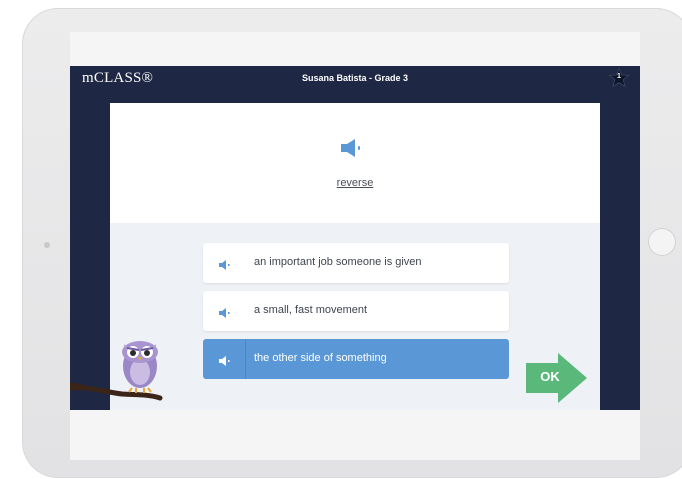 Image resolution: width=682 pixels, height=479 pixels. I want to click on star-count: 1, so click(619, 76).